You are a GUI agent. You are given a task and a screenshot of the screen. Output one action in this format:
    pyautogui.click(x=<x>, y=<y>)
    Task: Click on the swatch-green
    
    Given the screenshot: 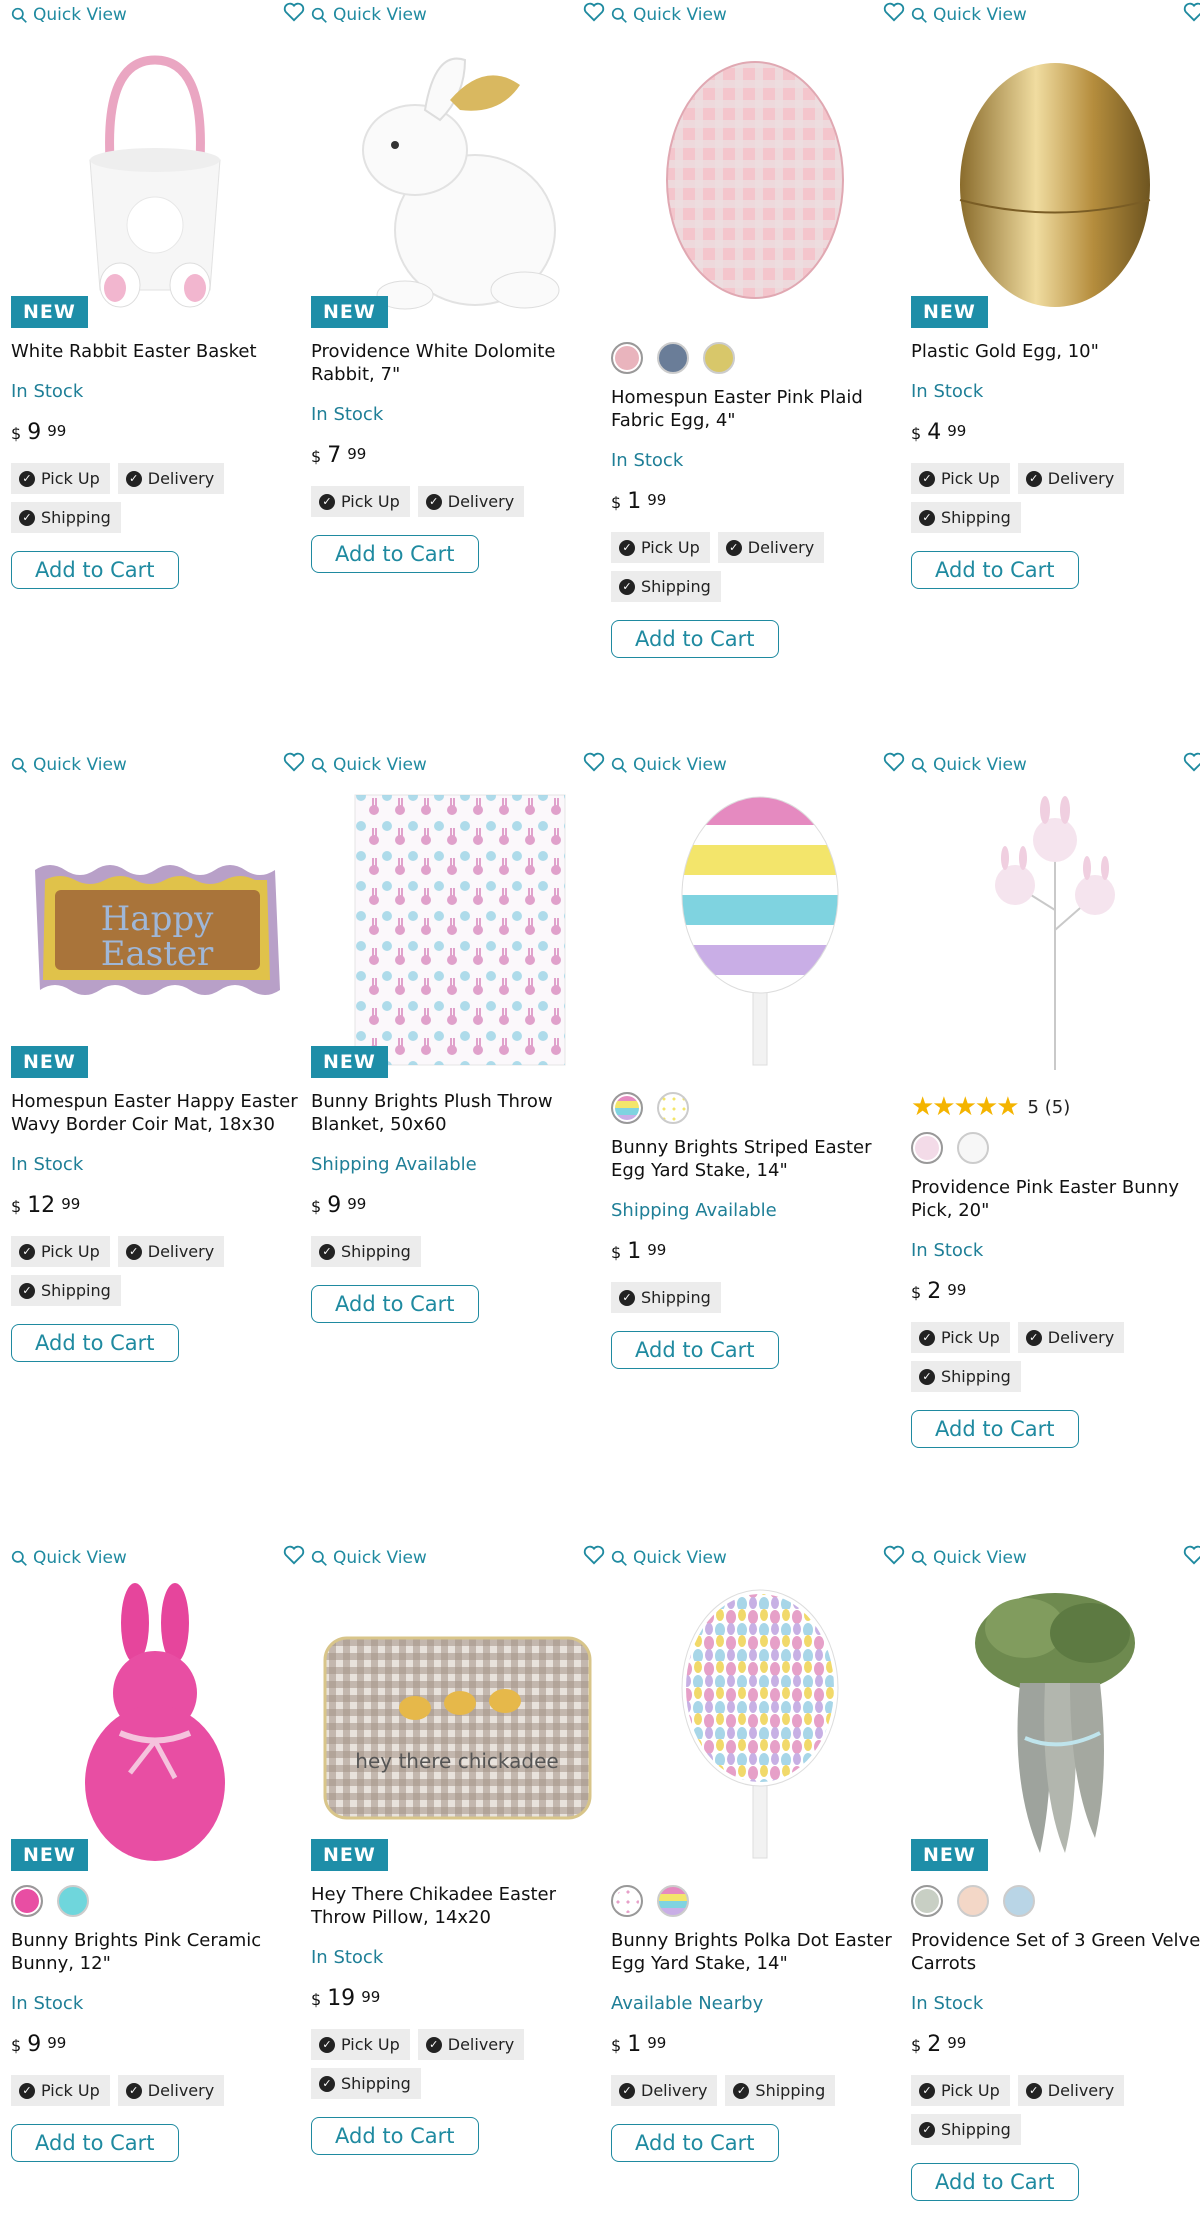 What is the action you would take?
    pyautogui.click(x=927, y=1901)
    